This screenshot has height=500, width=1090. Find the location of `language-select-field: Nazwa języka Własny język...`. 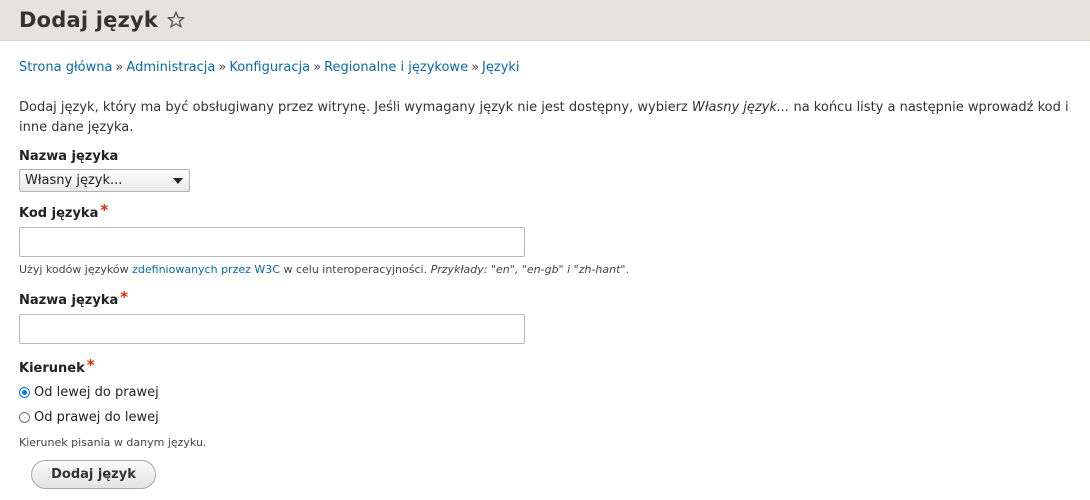

language-select-field: Nazwa języka Własny język... is located at coordinates (545, 170).